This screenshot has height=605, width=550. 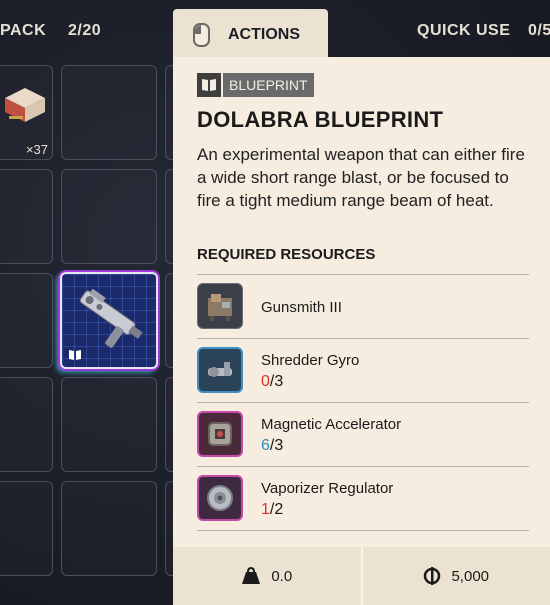 I want to click on inventory-slot: ×37, so click(x=26, y=112).